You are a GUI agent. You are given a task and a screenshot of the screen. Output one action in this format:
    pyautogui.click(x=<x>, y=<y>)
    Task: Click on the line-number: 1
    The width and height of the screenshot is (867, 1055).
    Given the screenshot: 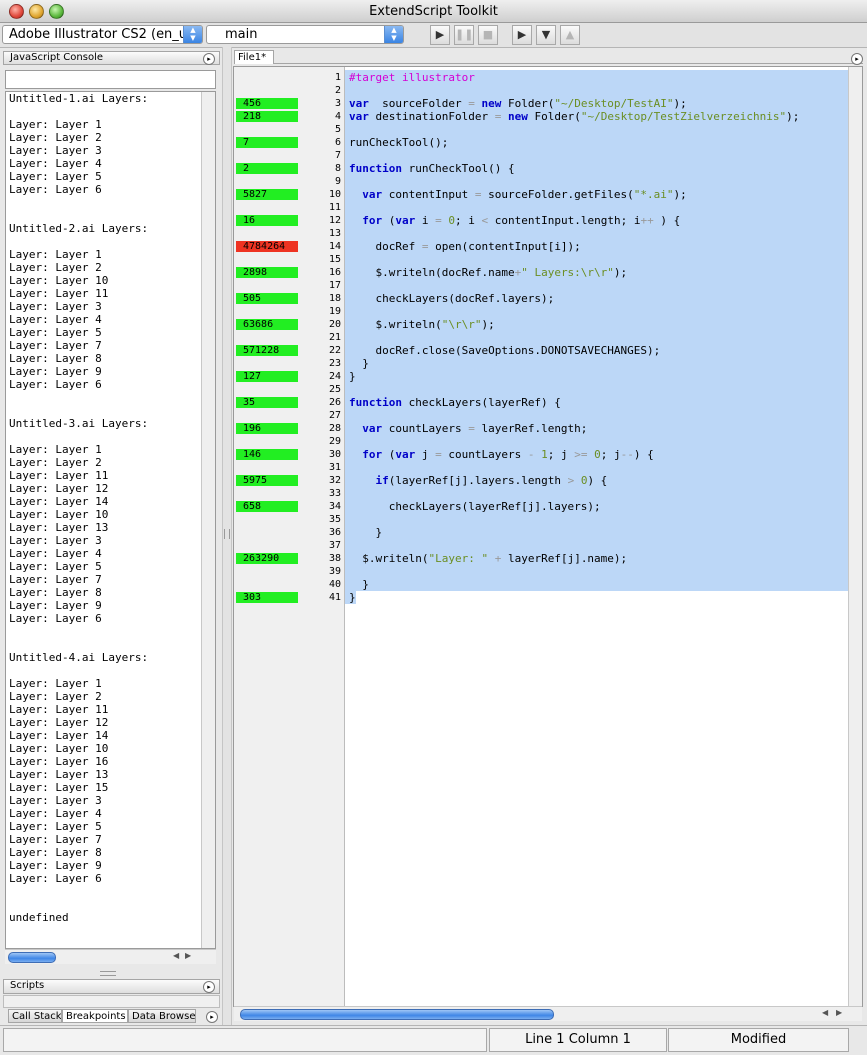 What is the action you would take?
    pyautogui.click(x=337, y=77)
    